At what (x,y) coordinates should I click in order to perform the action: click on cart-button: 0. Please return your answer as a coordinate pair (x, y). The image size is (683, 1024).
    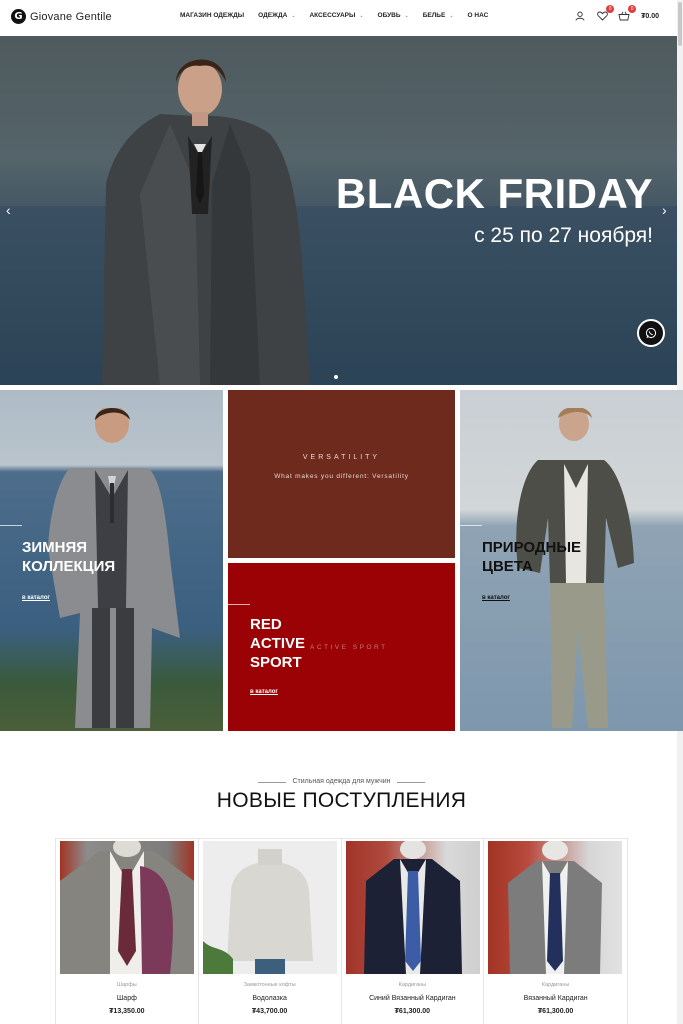
    Looking at the image, I should click on (627, 13).